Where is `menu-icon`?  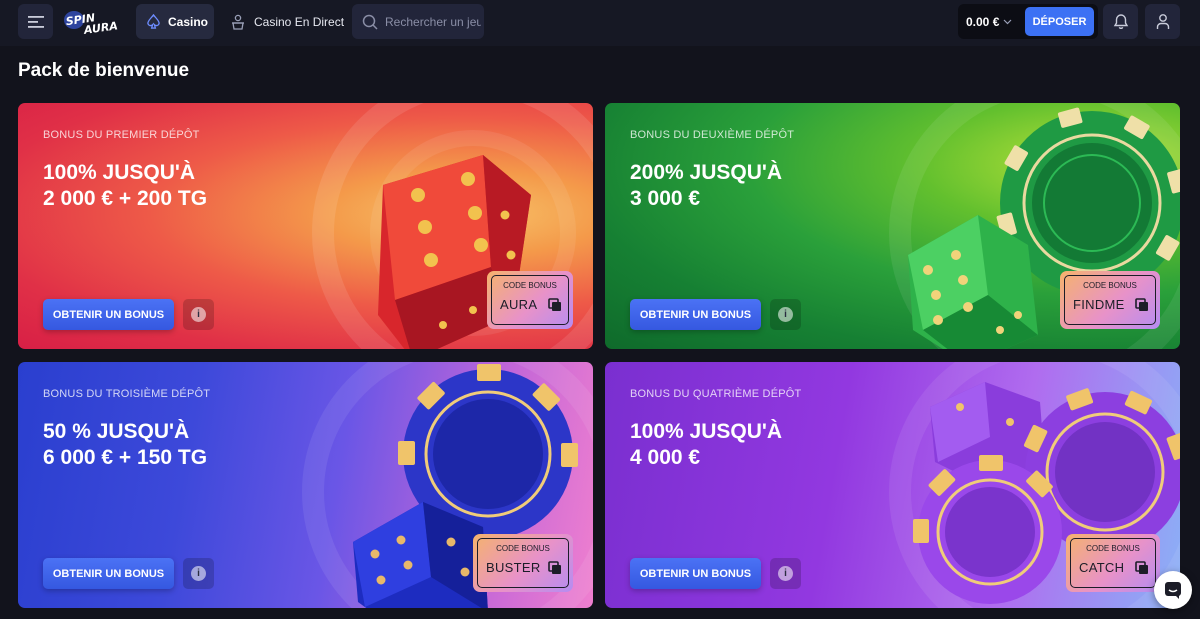 menu-icon is located at coordinates (35, 21).